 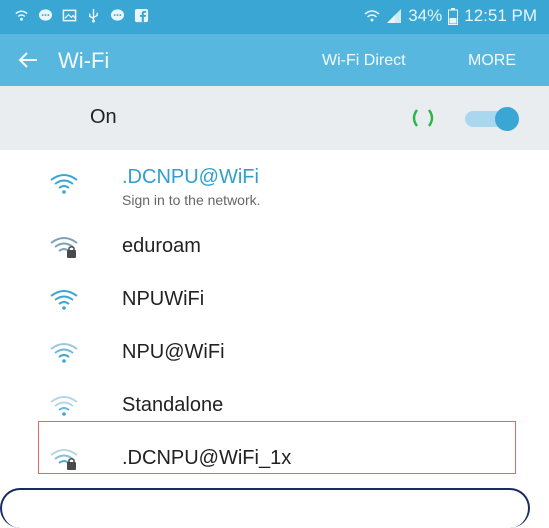 I want to click on network-name: eduroam, so click(x=161, y=246).